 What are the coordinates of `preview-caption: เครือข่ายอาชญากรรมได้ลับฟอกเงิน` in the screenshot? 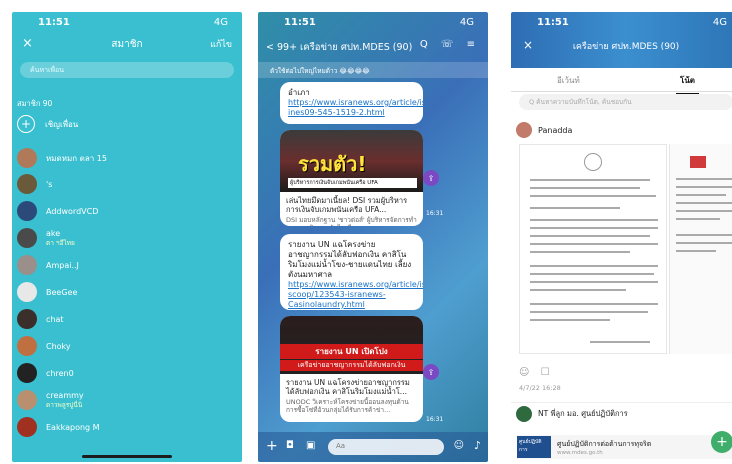 It's located at (351, 365).